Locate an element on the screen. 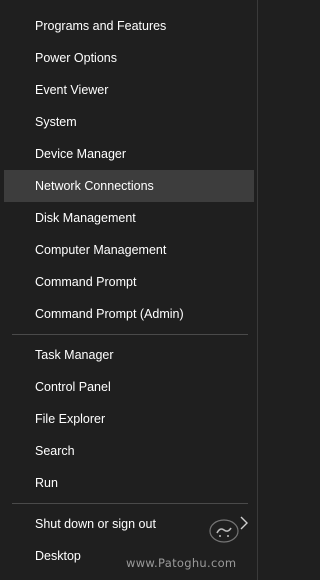 This screenshot has width=320, height=580. menu-item-file-explorer: File Explorer is located at coordinates (129, 419).